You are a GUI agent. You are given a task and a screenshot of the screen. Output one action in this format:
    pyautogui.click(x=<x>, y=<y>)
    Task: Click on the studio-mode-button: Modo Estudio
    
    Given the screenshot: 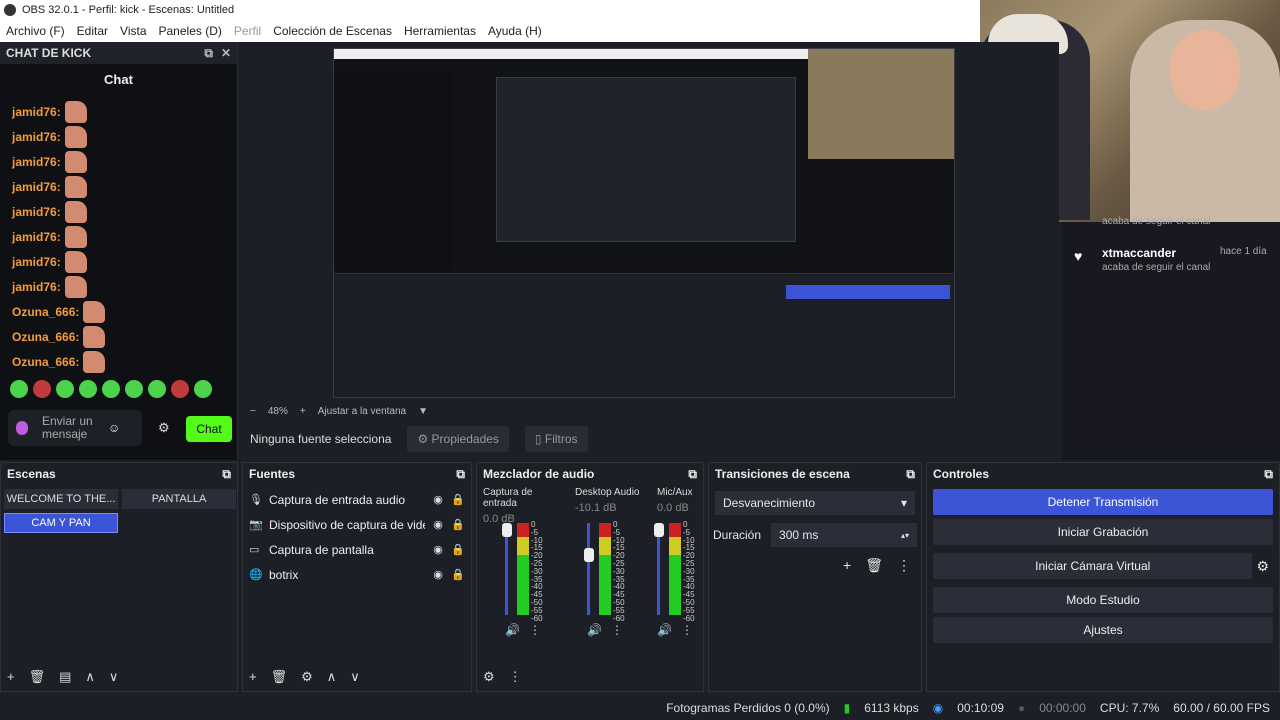 What is the action you would take?
    pyautogui.click(x=1103, y=600)
    